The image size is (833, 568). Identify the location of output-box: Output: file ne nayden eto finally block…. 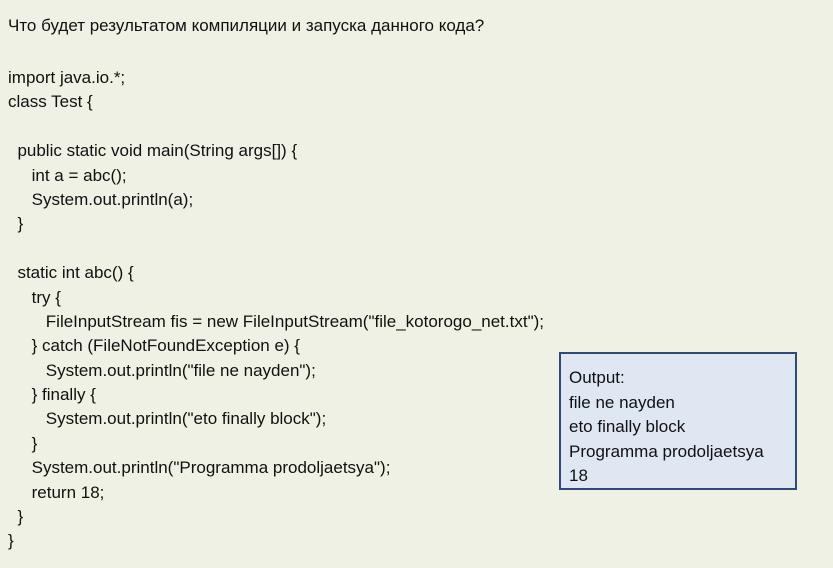
(678, 421).